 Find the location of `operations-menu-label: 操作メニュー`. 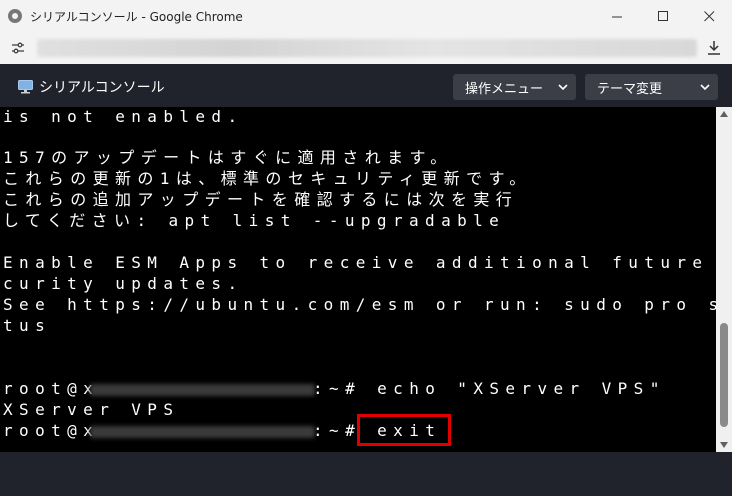

operations-menu-label: 操作メニュー is located at coordinates (504, 89).